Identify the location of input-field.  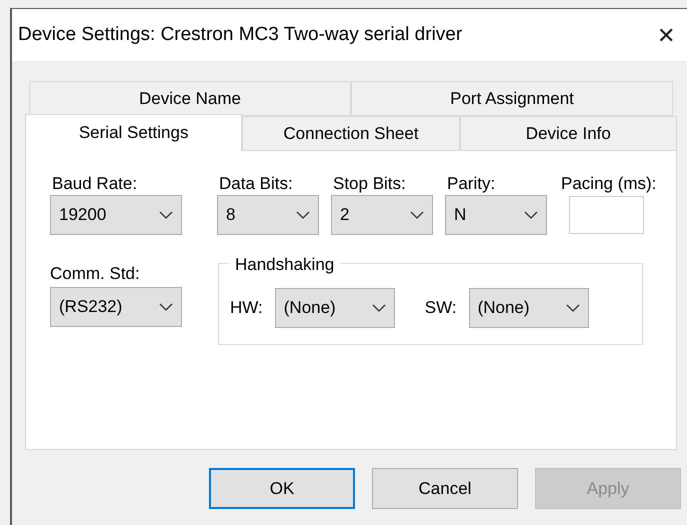
(606, 215).